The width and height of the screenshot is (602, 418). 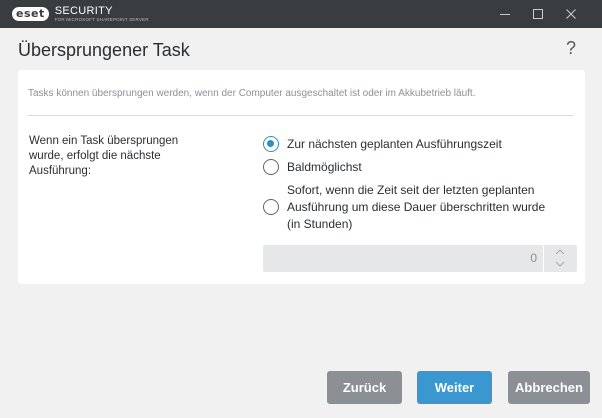 What do you see at coordinates (454, 387) in the screenshot?
I see `next-button: Weiter` at bounding box center [454, 387].